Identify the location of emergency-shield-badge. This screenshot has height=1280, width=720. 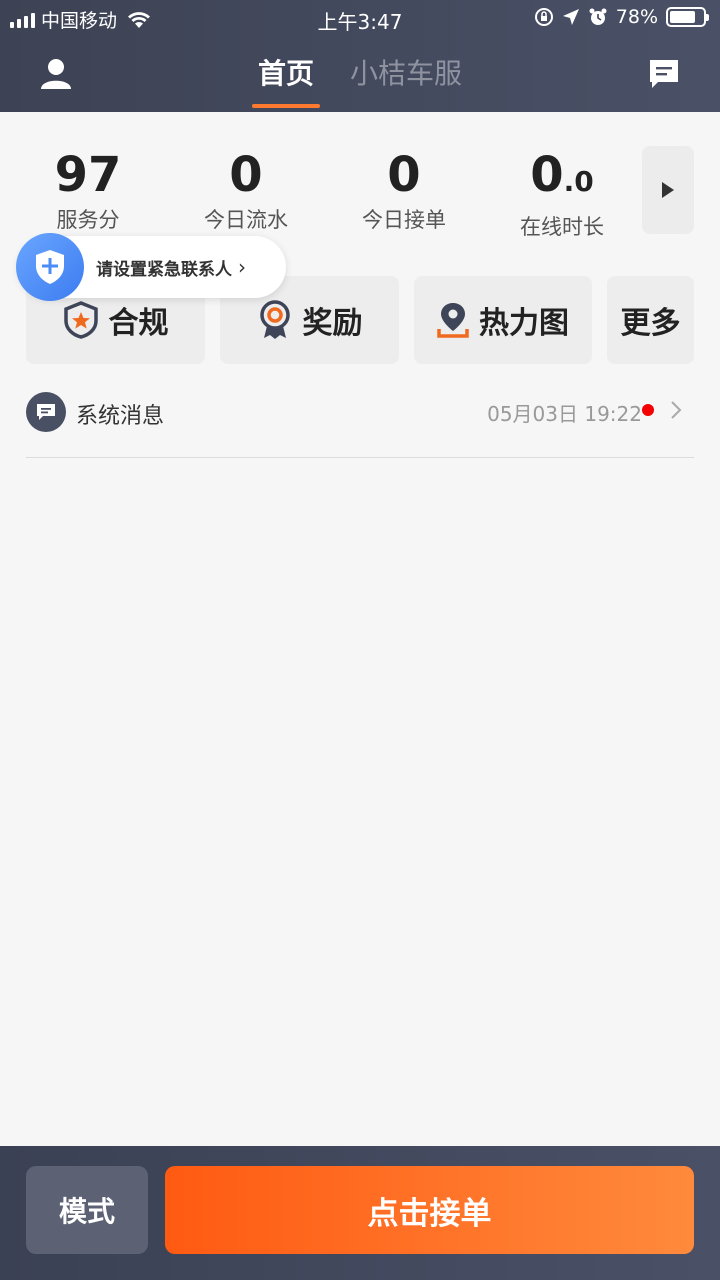
(50, 267).